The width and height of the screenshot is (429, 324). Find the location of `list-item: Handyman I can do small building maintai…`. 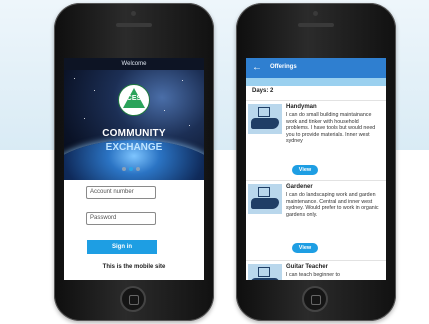

list-item: Handyman I can do small building maintai… is located at coordinates (316, 139).